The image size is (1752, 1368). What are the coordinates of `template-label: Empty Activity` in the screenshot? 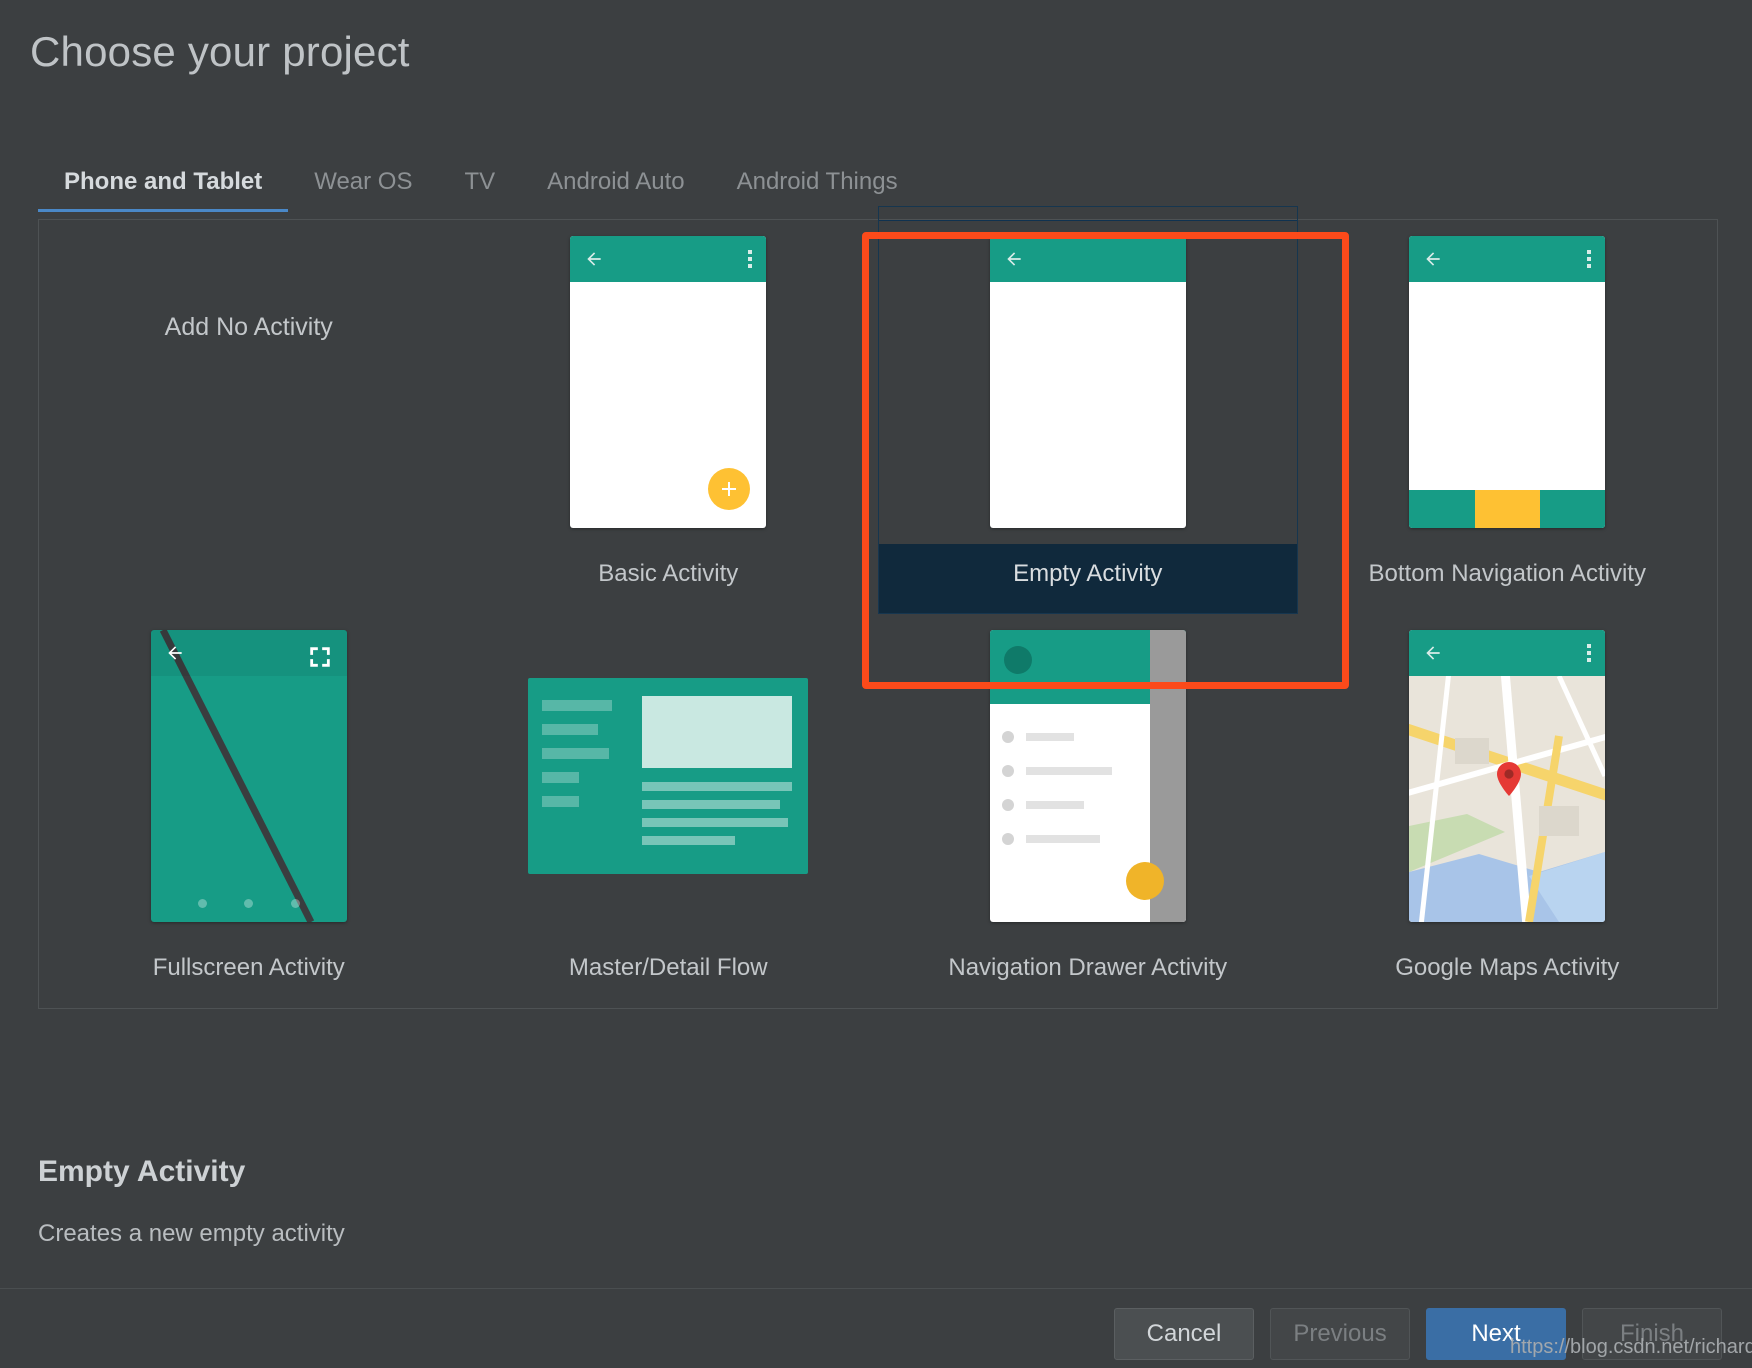 It's located at (1088, 579).